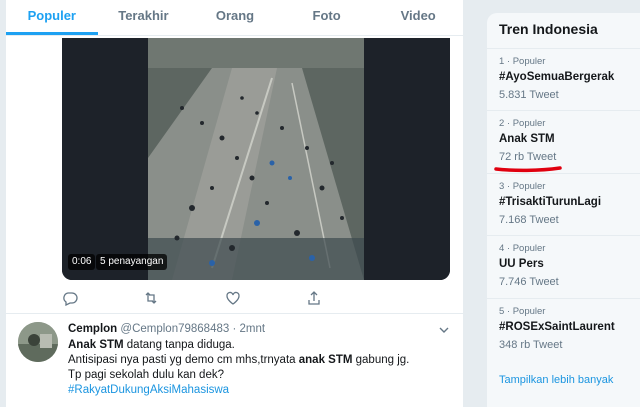 The image size is (640, 407). Describe the element at coordinates (327, 17) in the screenshot. I see `tab-foto: Foto` at that location.